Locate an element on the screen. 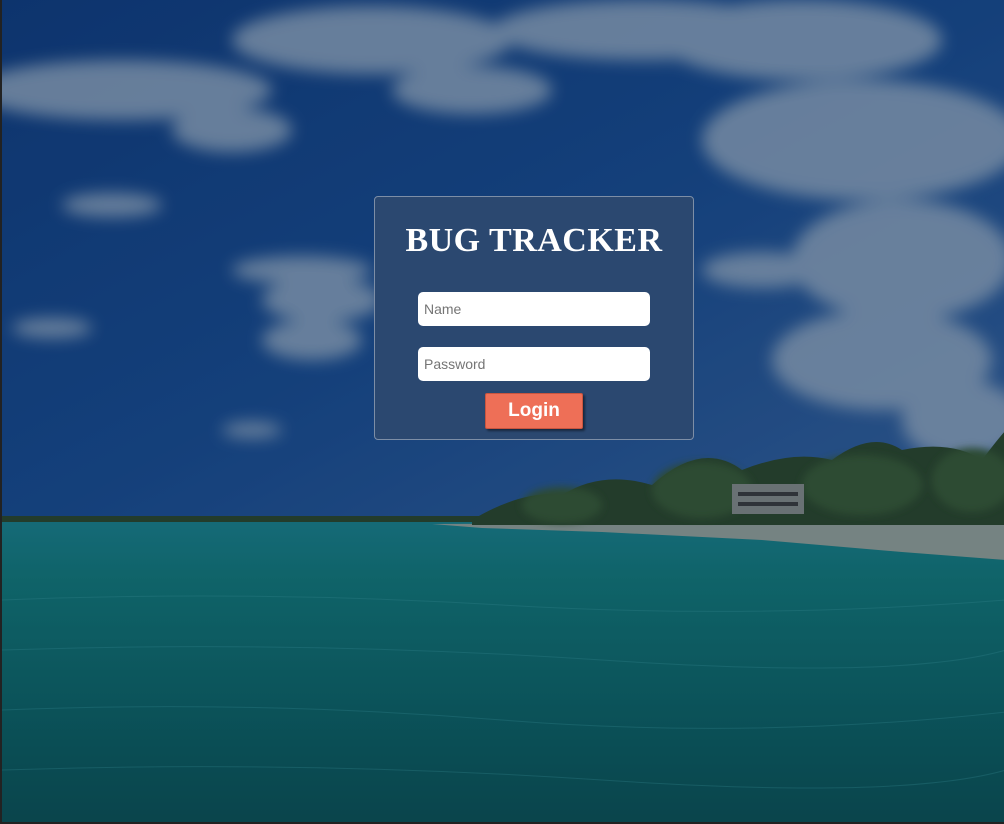  login-card: BUG TRACKER Login is located at coordinates (534, 318).